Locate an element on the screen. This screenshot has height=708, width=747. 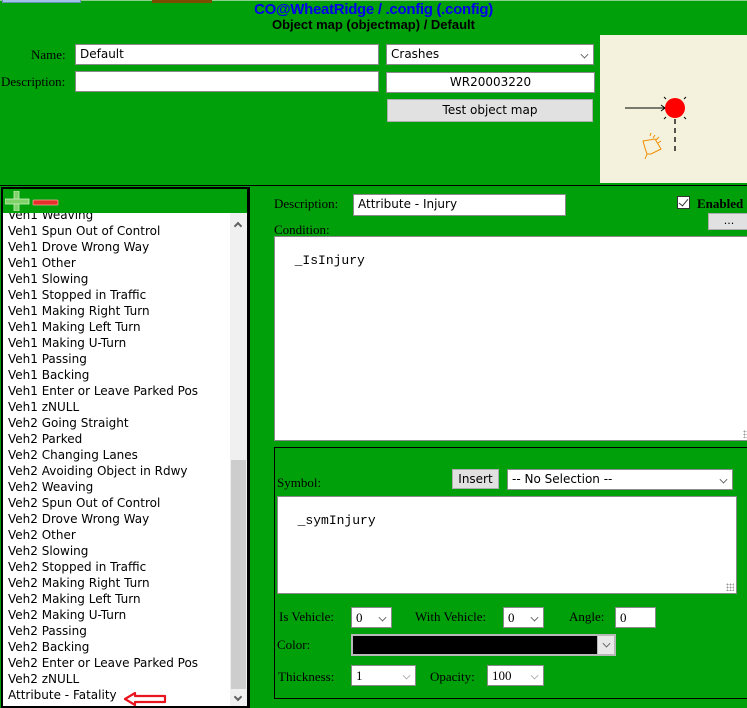
list-item: Veh1 zNULL is located at coordinates (125, 407).